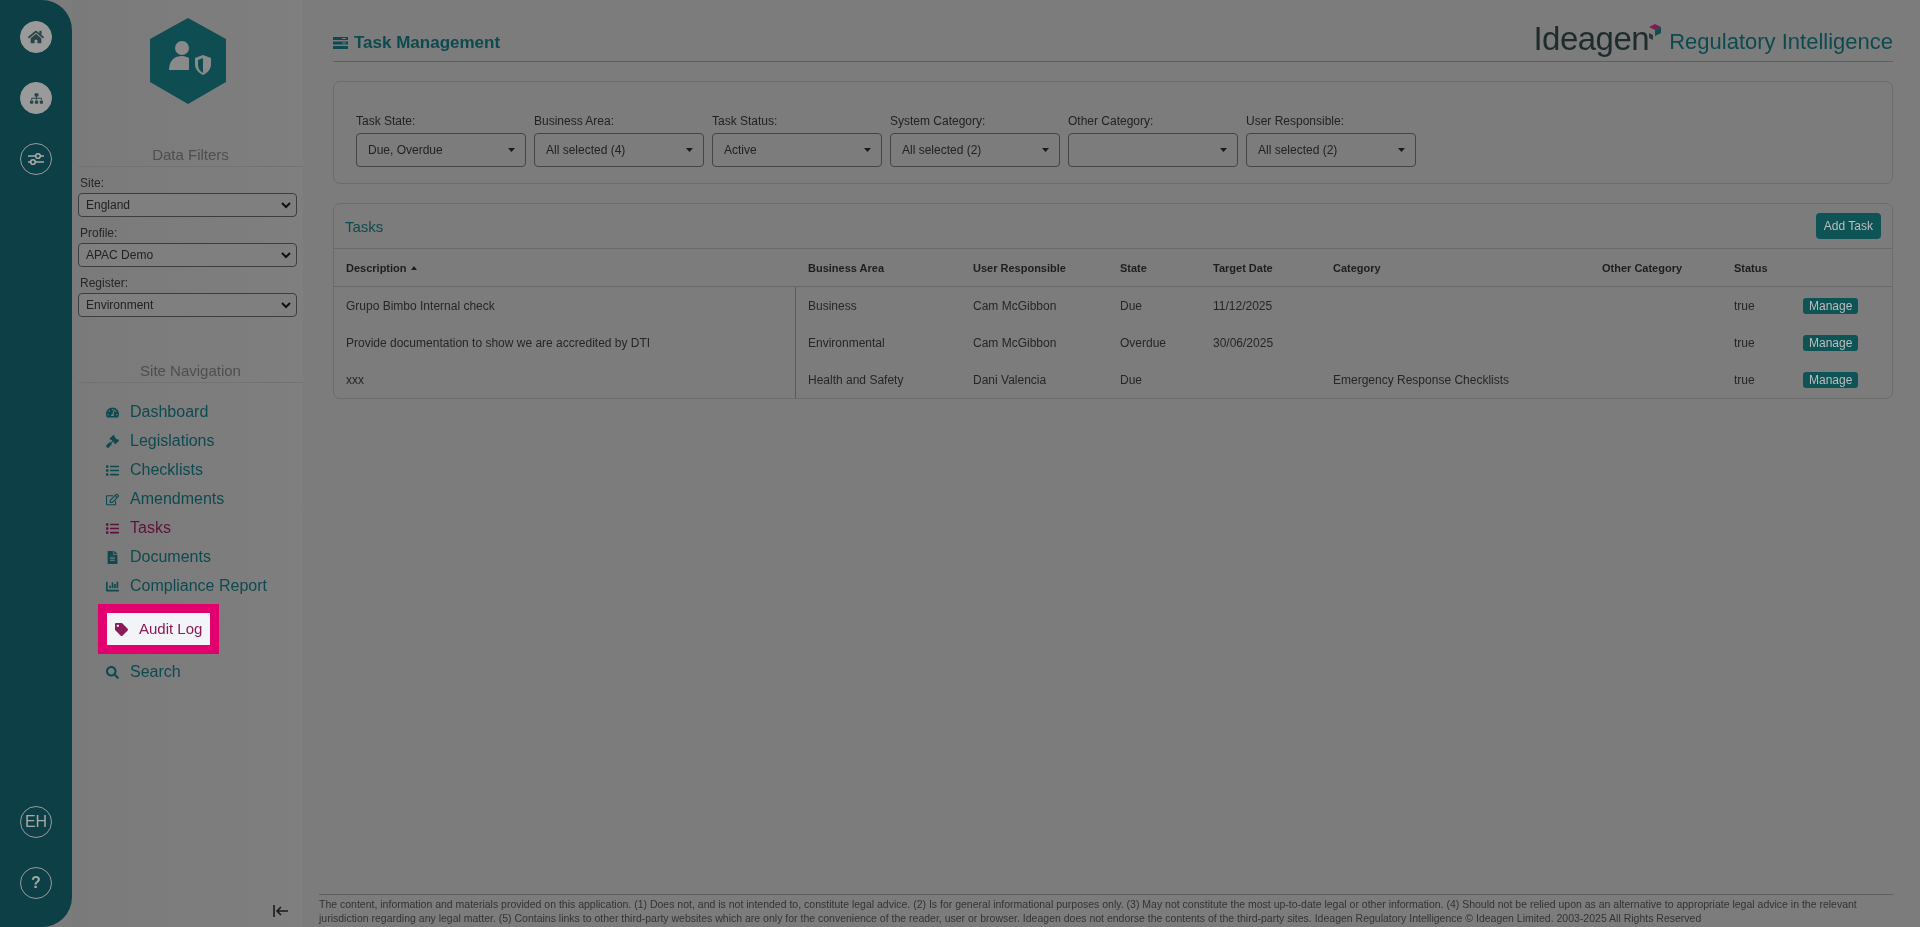 The image size is (1920, 927). I want to click on edit-icon, so click(113, 499).